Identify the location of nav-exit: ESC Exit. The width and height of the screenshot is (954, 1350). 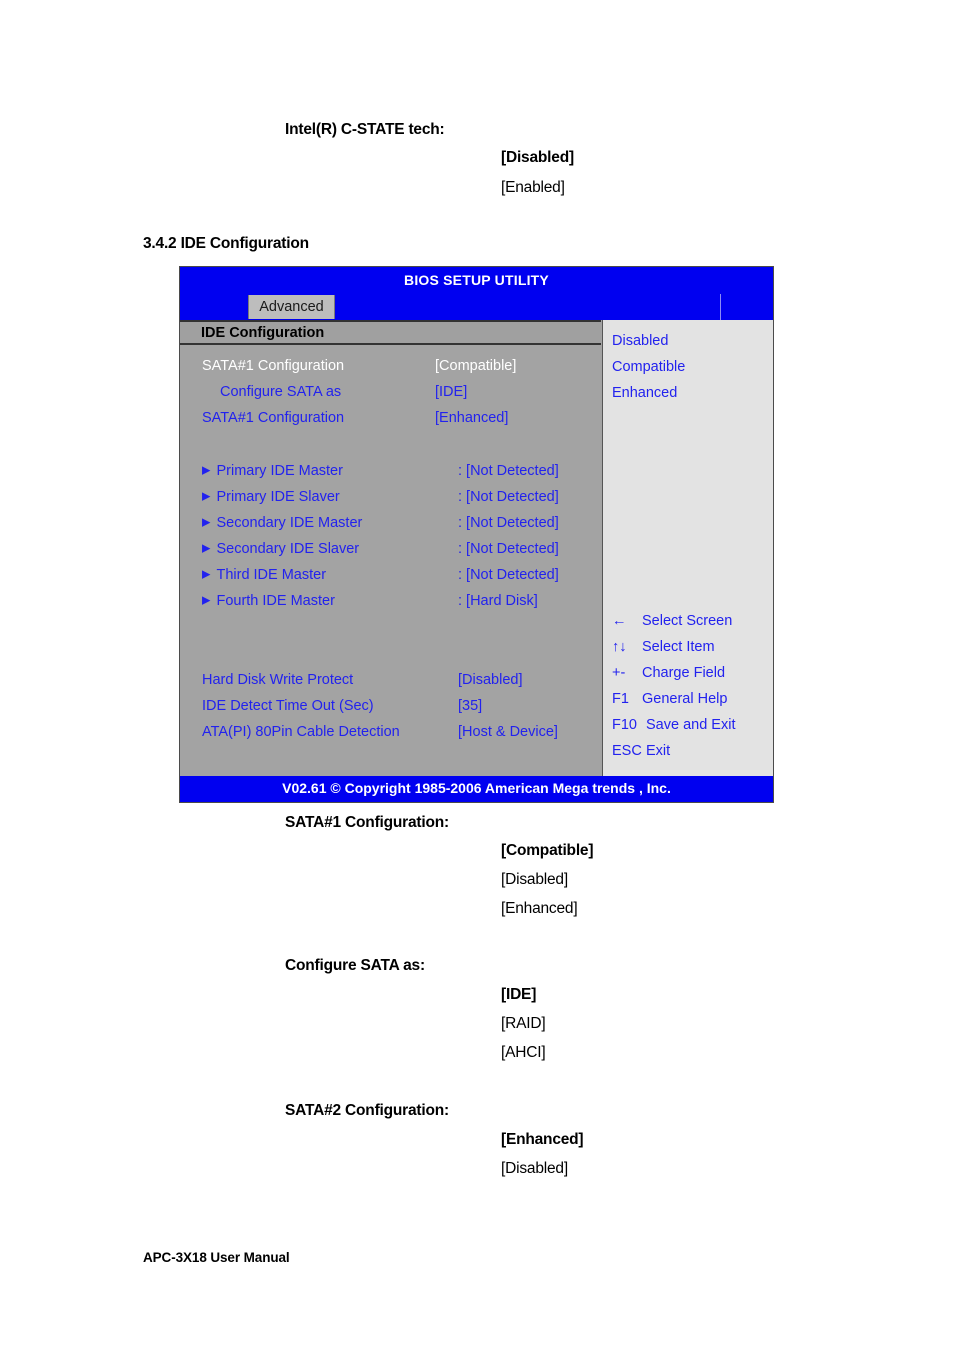
(641, 751).